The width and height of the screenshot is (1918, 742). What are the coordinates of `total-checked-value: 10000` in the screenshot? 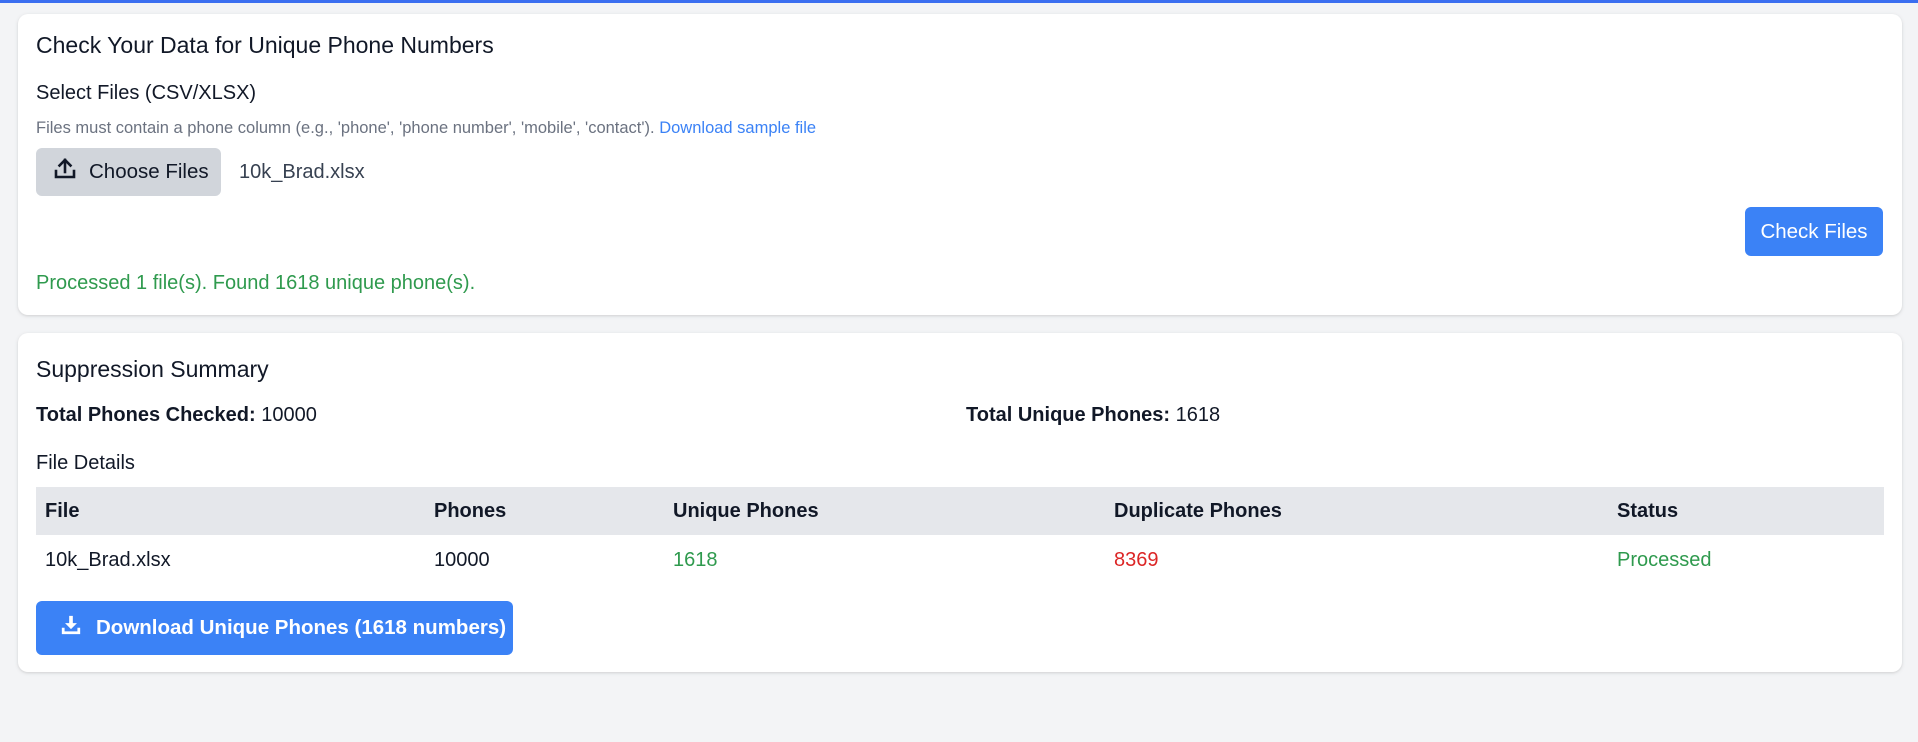 It's located at (289, 415).